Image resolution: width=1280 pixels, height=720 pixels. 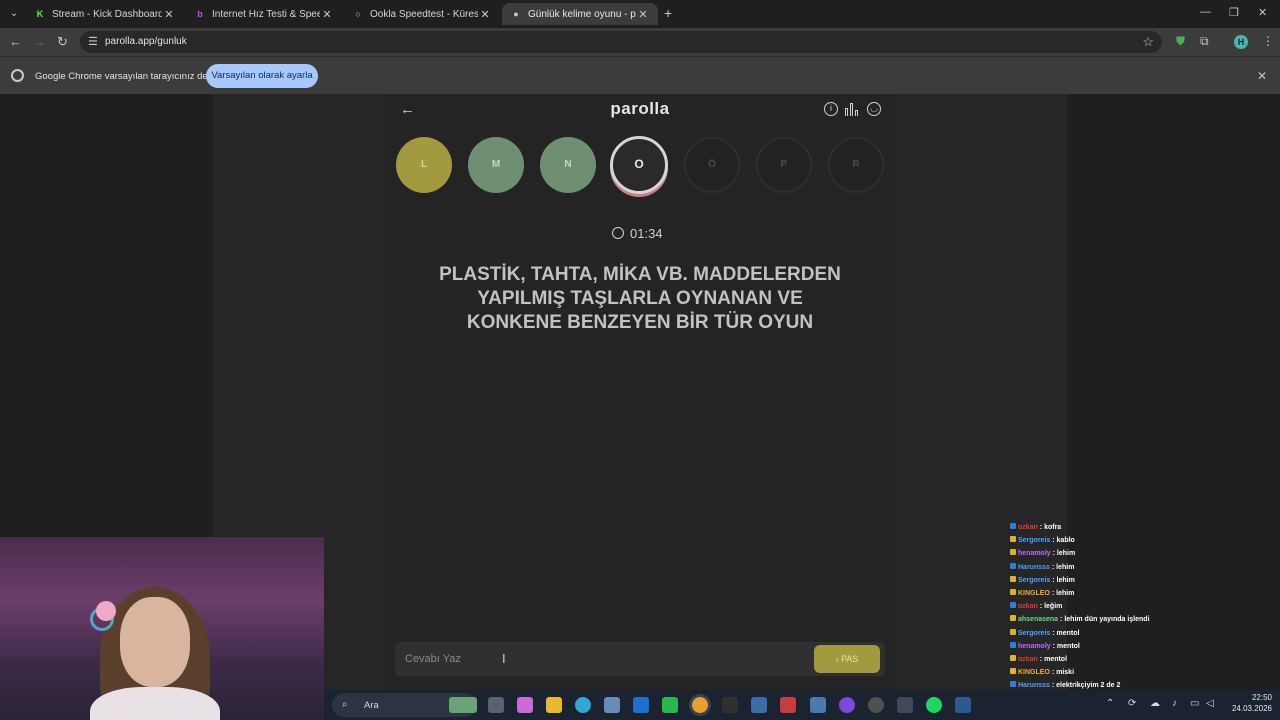 What do you see at coordinates (1174, 703) in the screenshot?
I see `mic-icon: ♪` at bounding box center [1174, 703].